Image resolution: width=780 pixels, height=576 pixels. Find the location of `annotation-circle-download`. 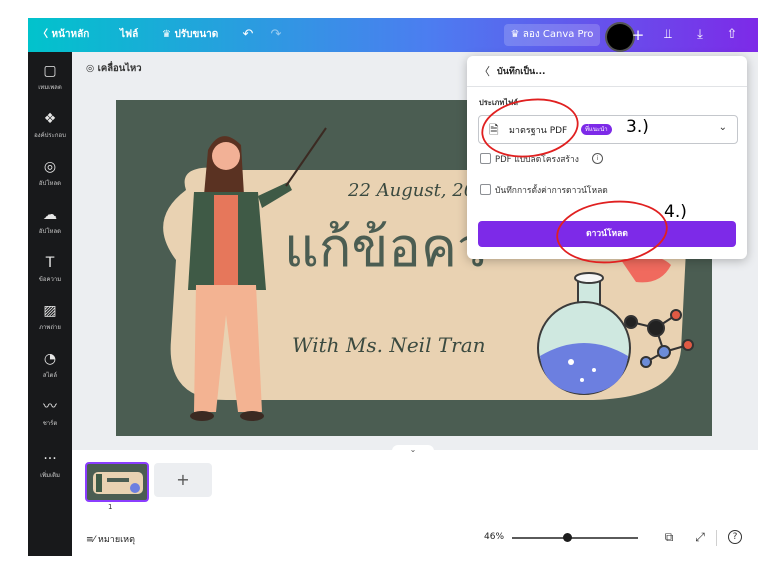

annotation-circle-download is located at coordinates (612, 232).